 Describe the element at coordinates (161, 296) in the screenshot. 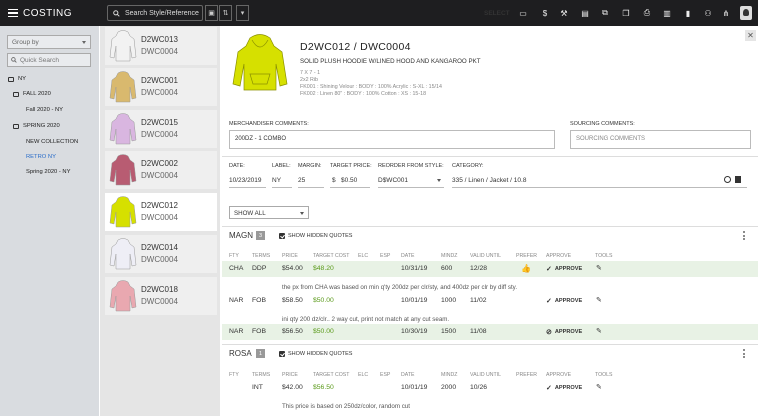

I see `style-card: D2WC018 DWC0004` at that location.